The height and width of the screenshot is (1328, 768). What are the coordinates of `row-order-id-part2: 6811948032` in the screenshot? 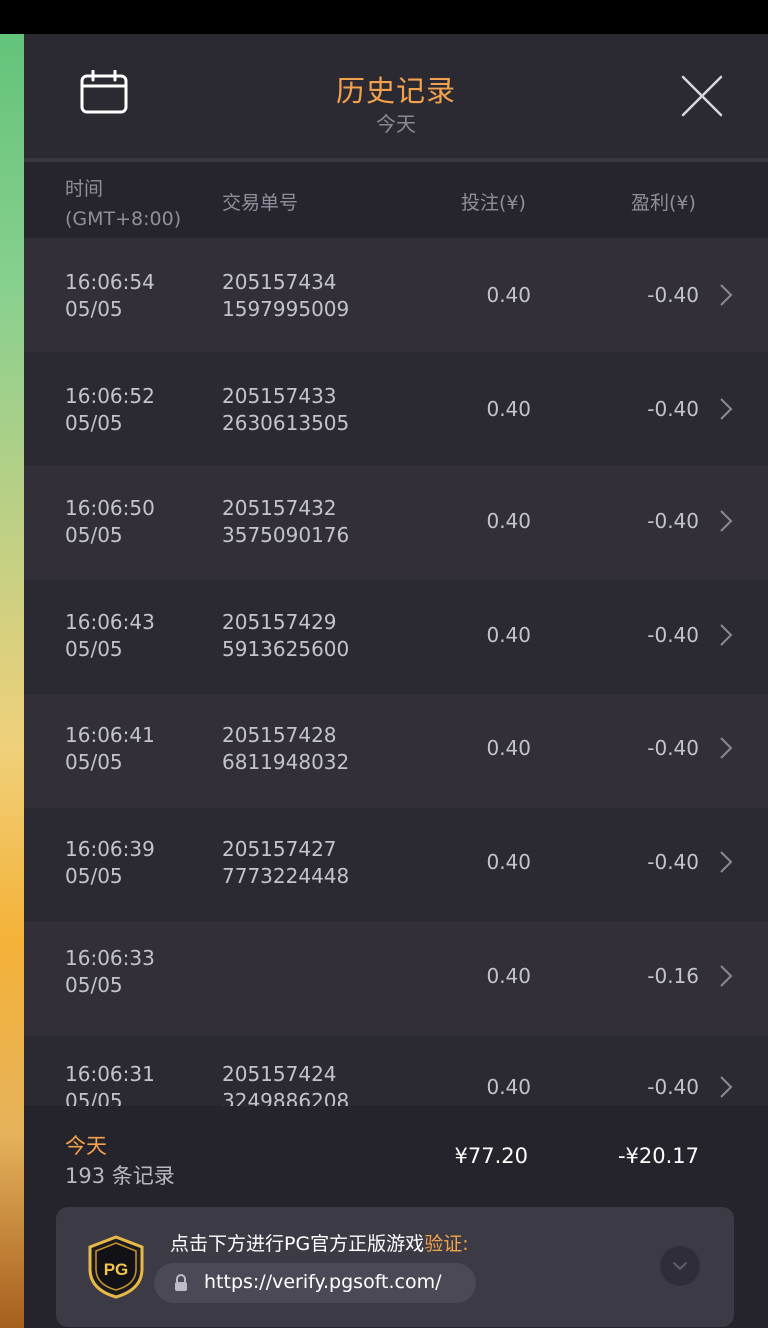 It's located at (286, 762).